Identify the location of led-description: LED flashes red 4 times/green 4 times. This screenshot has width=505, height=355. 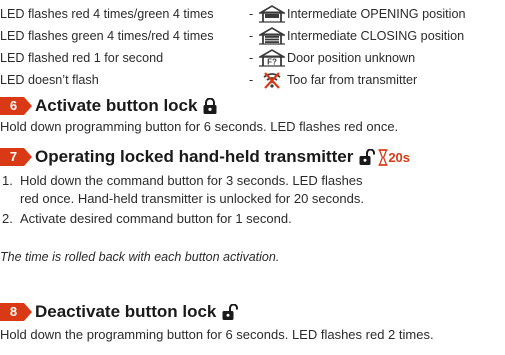
(107, 14).